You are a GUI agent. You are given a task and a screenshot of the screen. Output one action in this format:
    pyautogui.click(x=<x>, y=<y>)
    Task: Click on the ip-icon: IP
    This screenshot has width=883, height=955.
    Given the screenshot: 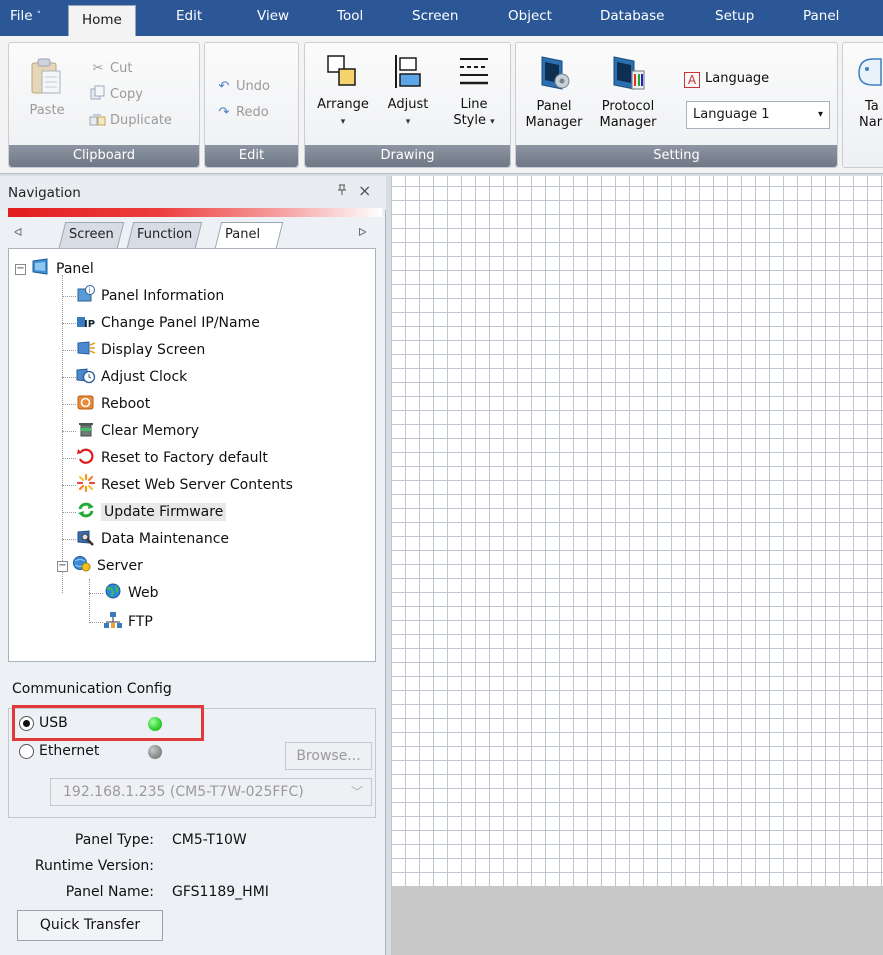 What is the action you would take?
    pyautogui.click(x=86, y=323)
    